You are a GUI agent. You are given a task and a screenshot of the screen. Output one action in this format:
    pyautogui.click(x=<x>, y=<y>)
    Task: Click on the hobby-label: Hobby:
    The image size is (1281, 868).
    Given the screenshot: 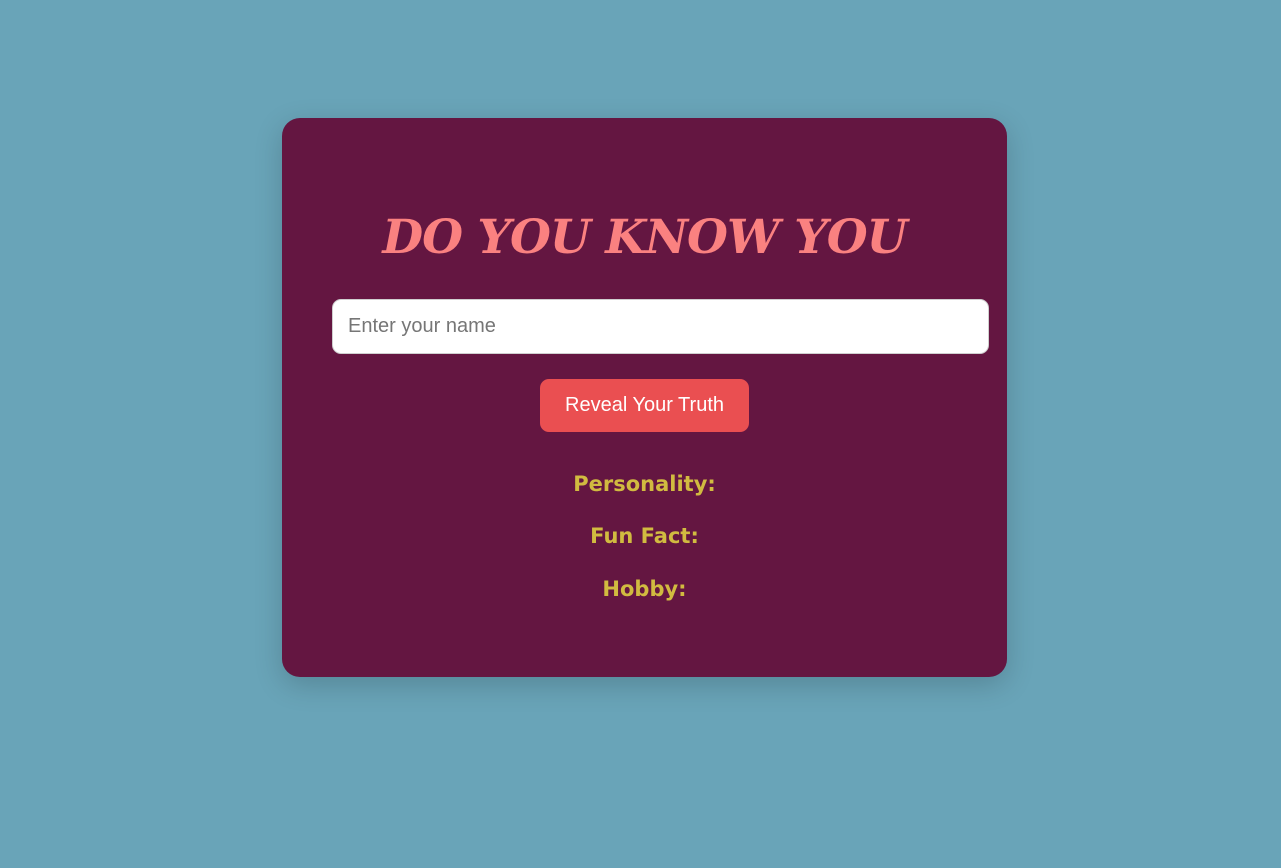 What is the action you would take?
    pyautogui.click(x=644, y=589)
    